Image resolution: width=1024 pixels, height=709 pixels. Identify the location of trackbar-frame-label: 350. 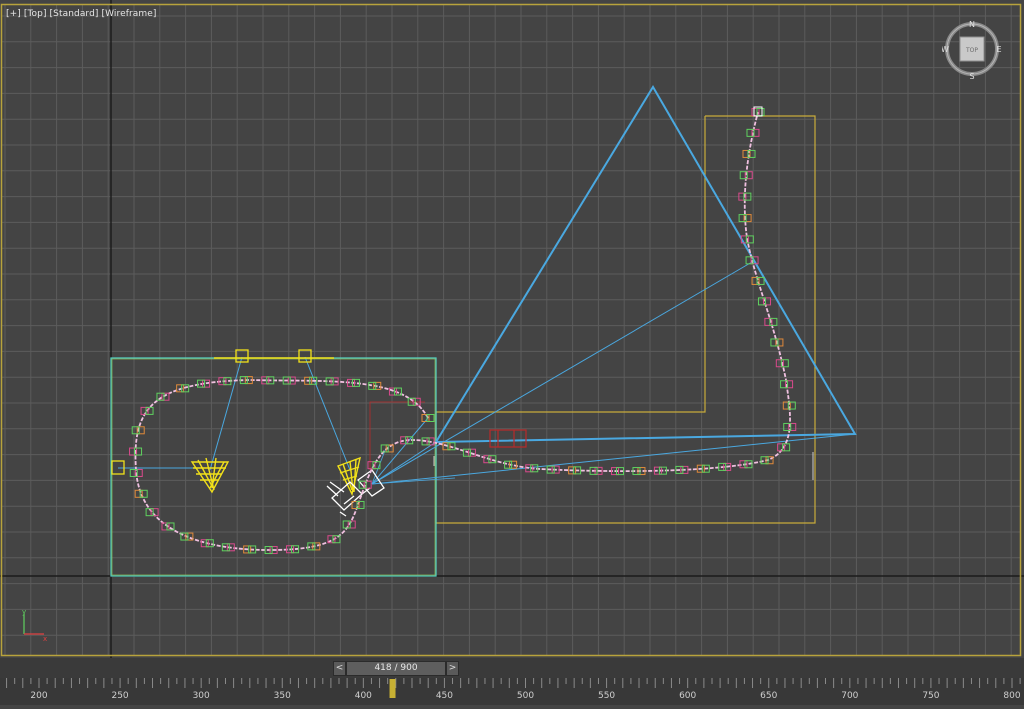
(282, 696).